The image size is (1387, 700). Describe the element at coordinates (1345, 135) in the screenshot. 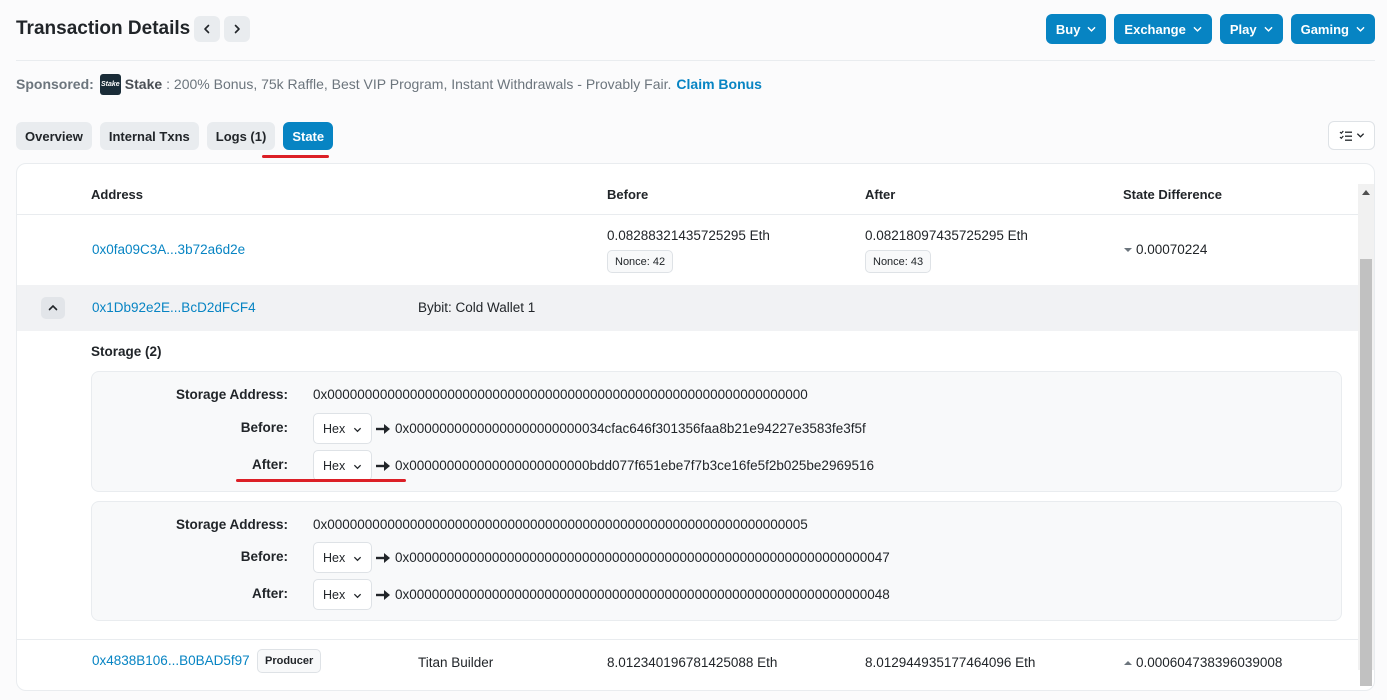

I see `list-check-icon` at that location.